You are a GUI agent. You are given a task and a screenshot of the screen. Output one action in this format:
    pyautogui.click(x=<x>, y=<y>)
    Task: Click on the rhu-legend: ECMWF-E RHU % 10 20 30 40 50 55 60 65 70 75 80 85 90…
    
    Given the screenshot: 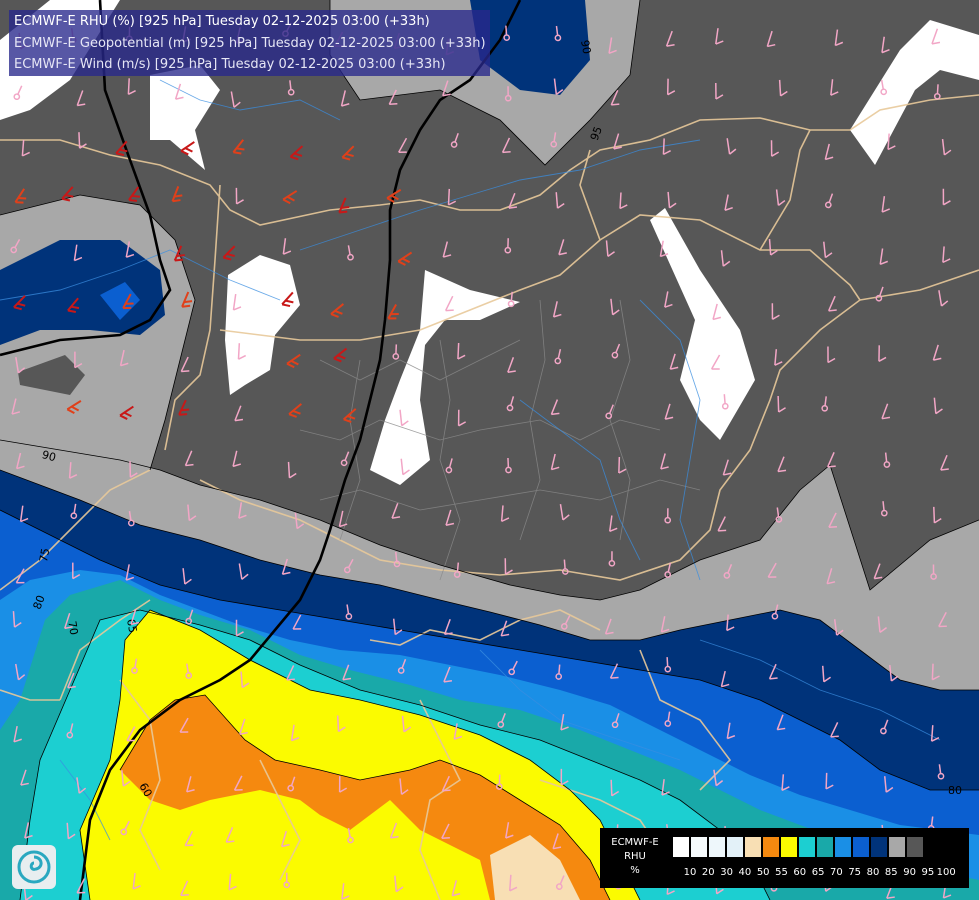 What is the action you would take?
    pyautogui.click(x=784, y=858)
    